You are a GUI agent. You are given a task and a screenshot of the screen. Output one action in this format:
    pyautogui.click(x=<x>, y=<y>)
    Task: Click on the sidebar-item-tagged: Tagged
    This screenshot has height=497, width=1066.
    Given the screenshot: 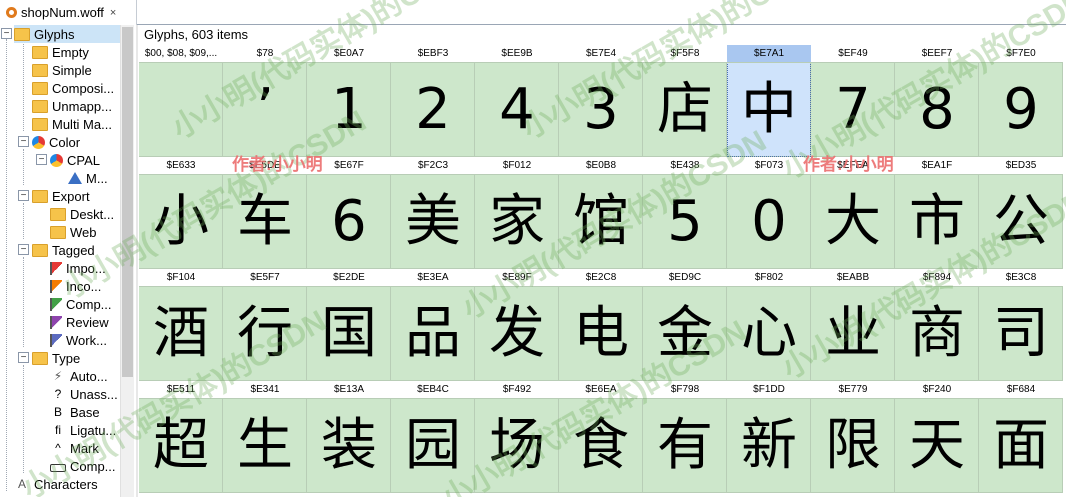 What is the action you would take?
    pyautogui.click(x=63, y=250)
    